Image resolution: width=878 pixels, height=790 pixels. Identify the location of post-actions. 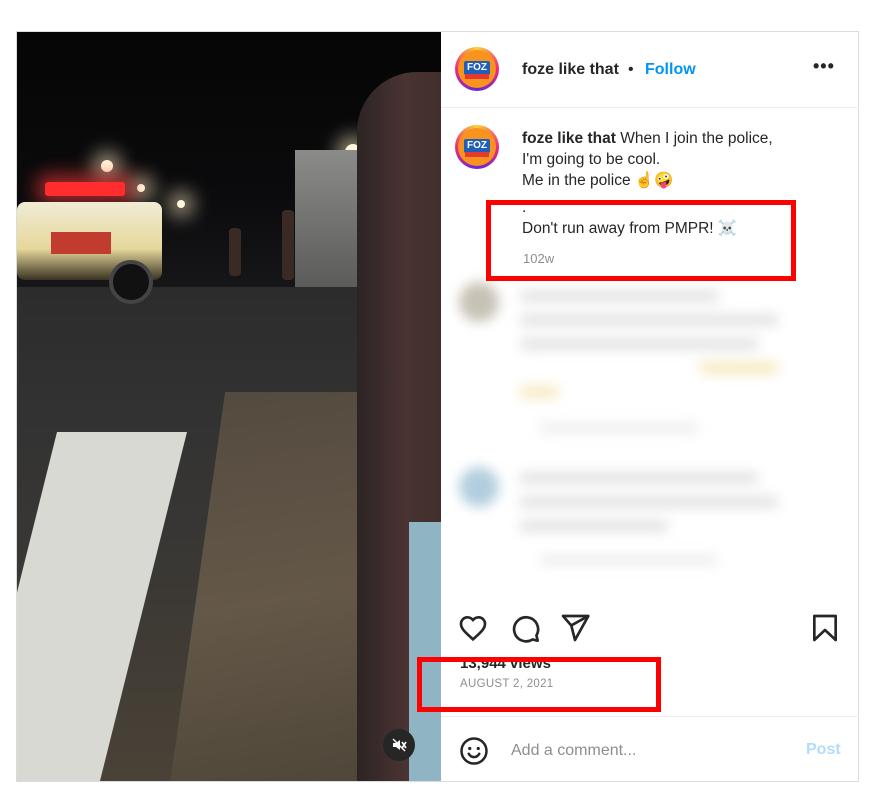
(650, 628).